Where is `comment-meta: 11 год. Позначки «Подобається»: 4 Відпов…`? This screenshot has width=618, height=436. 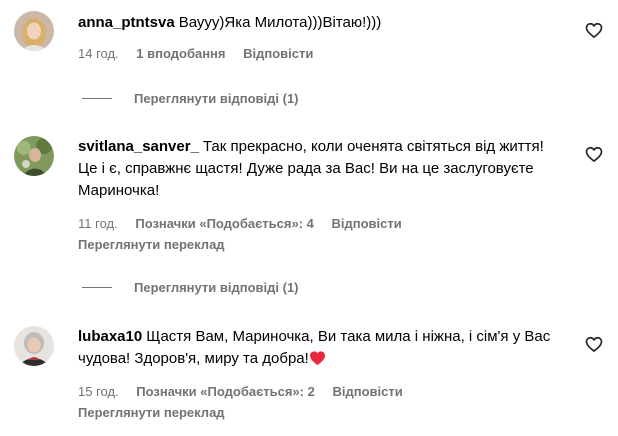
comment-meta: 11 год. Позначки «Подобається»: 4 Відпов… is located at coordinates (247, 224).